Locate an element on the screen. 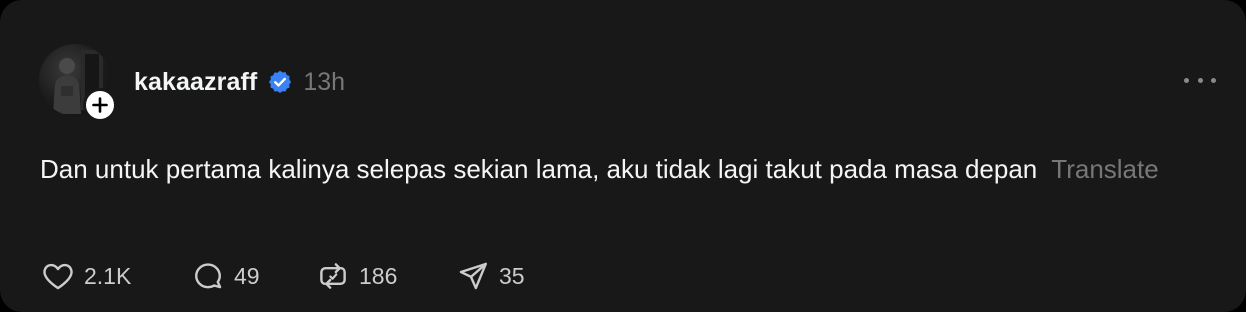 The width and height of the screenshot is (1246, 312). send-icon is located at coordinates (473, 276).